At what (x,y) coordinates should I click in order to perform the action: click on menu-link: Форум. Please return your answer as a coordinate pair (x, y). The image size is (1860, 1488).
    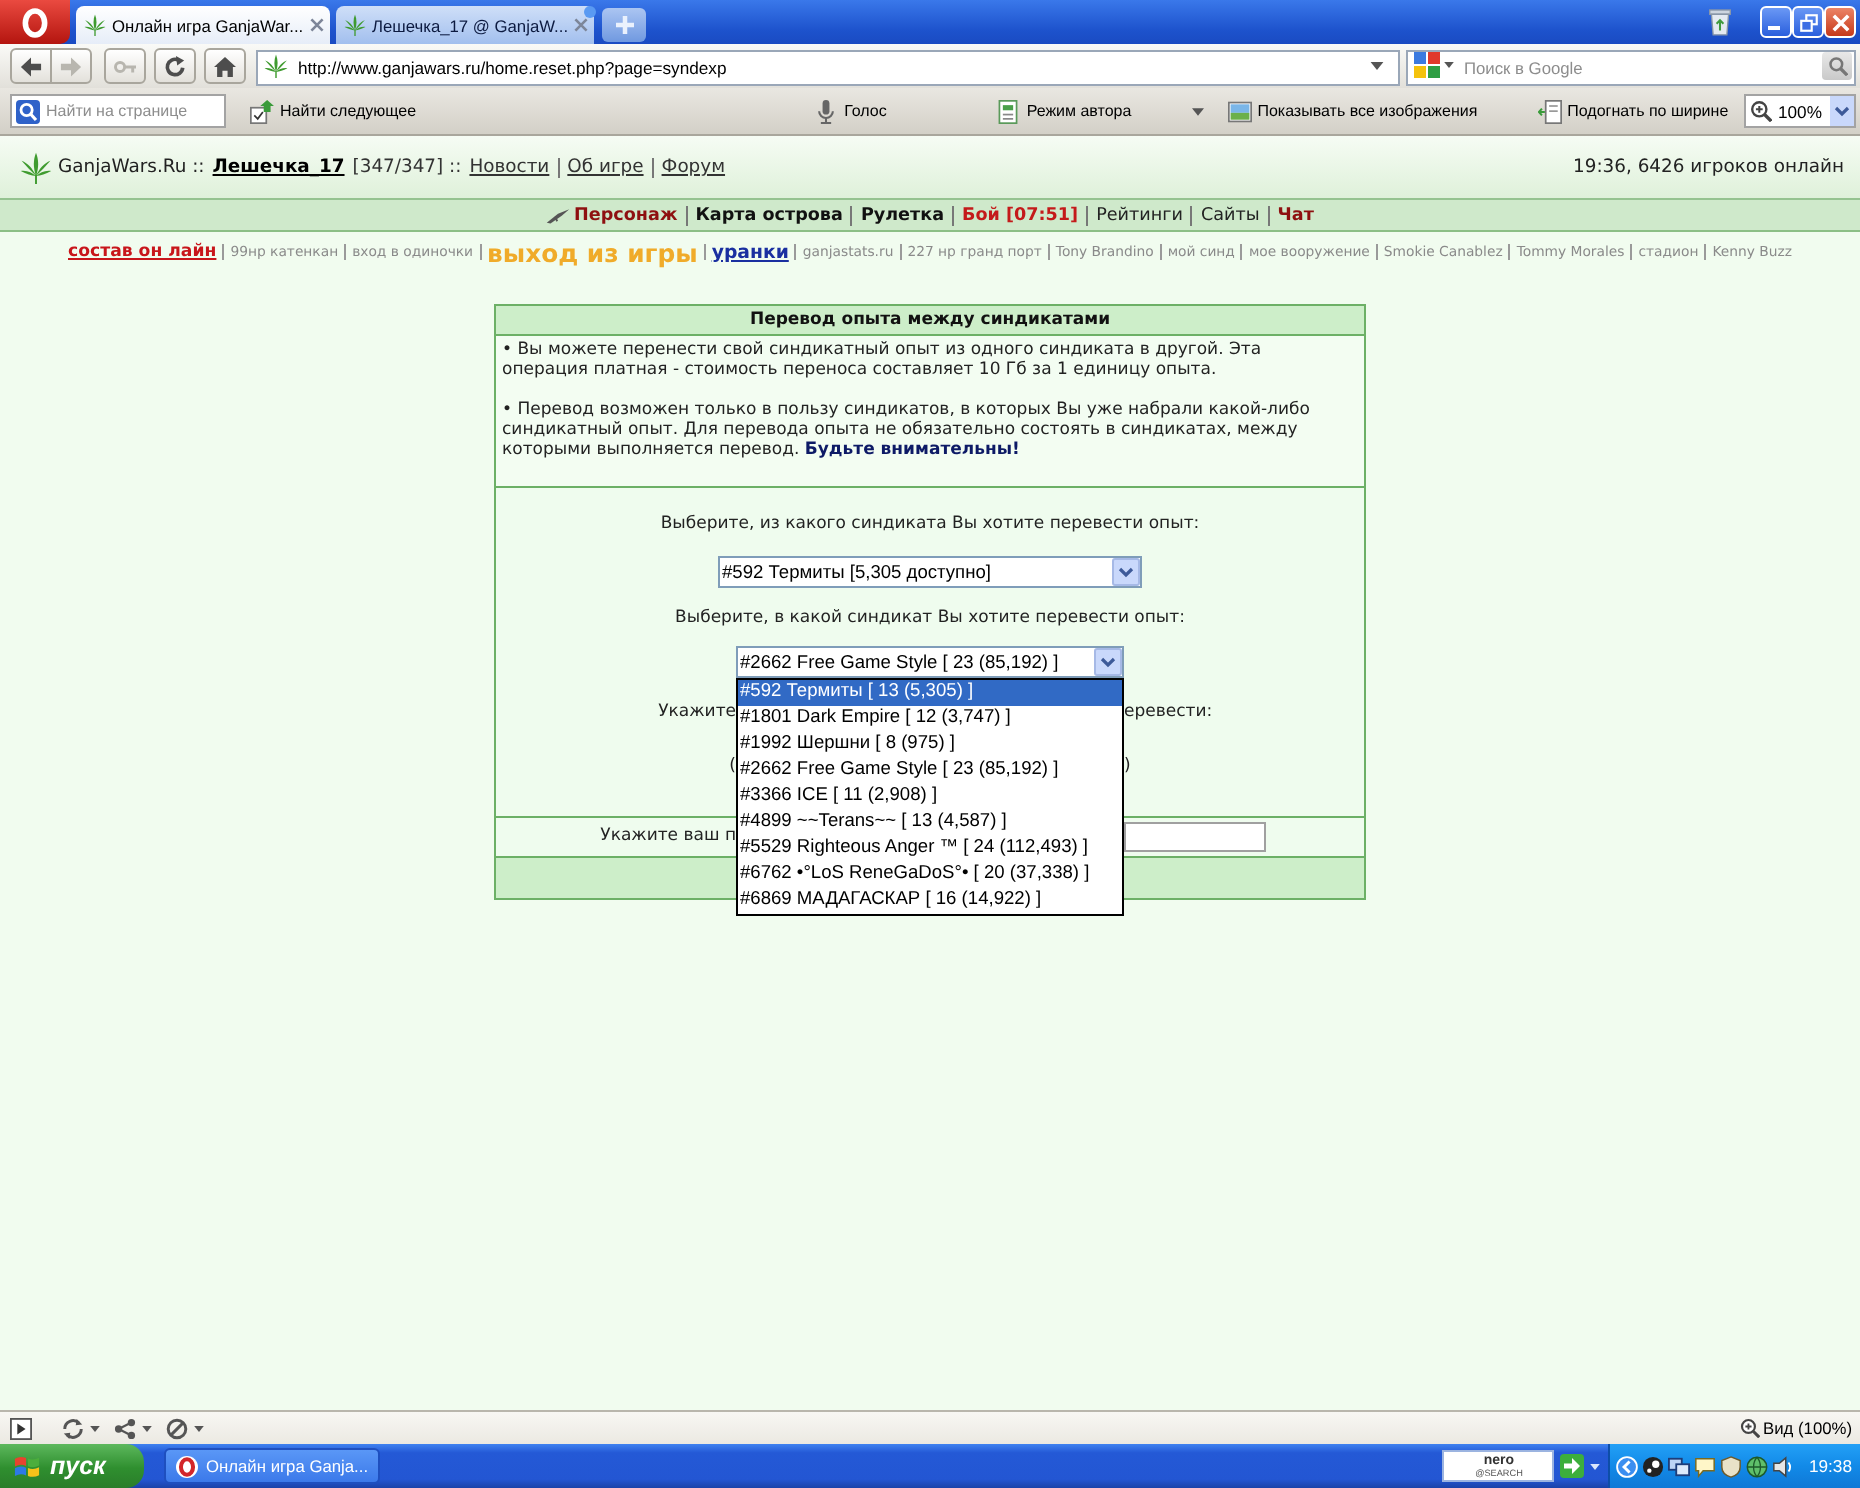
    Looking at the image, I should click on (693, 167).